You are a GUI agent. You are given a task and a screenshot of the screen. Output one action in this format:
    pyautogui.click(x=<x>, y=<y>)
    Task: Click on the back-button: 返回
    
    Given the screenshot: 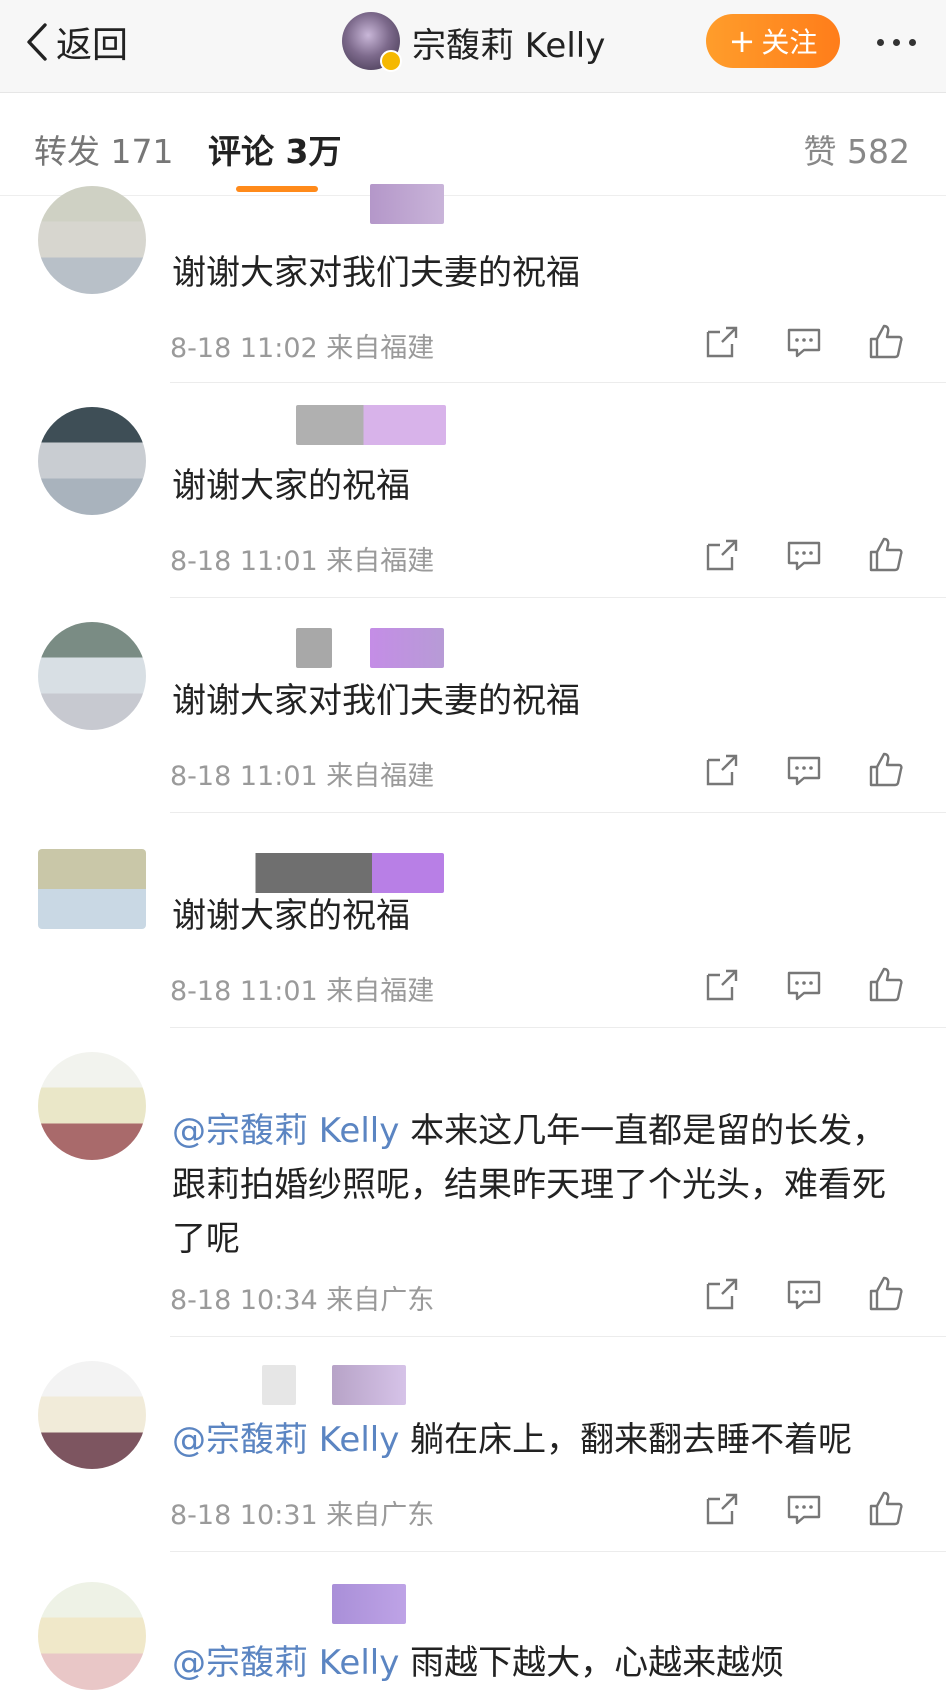 What is the action you would take?
    pyautogui.click(x=76, y=42)
    